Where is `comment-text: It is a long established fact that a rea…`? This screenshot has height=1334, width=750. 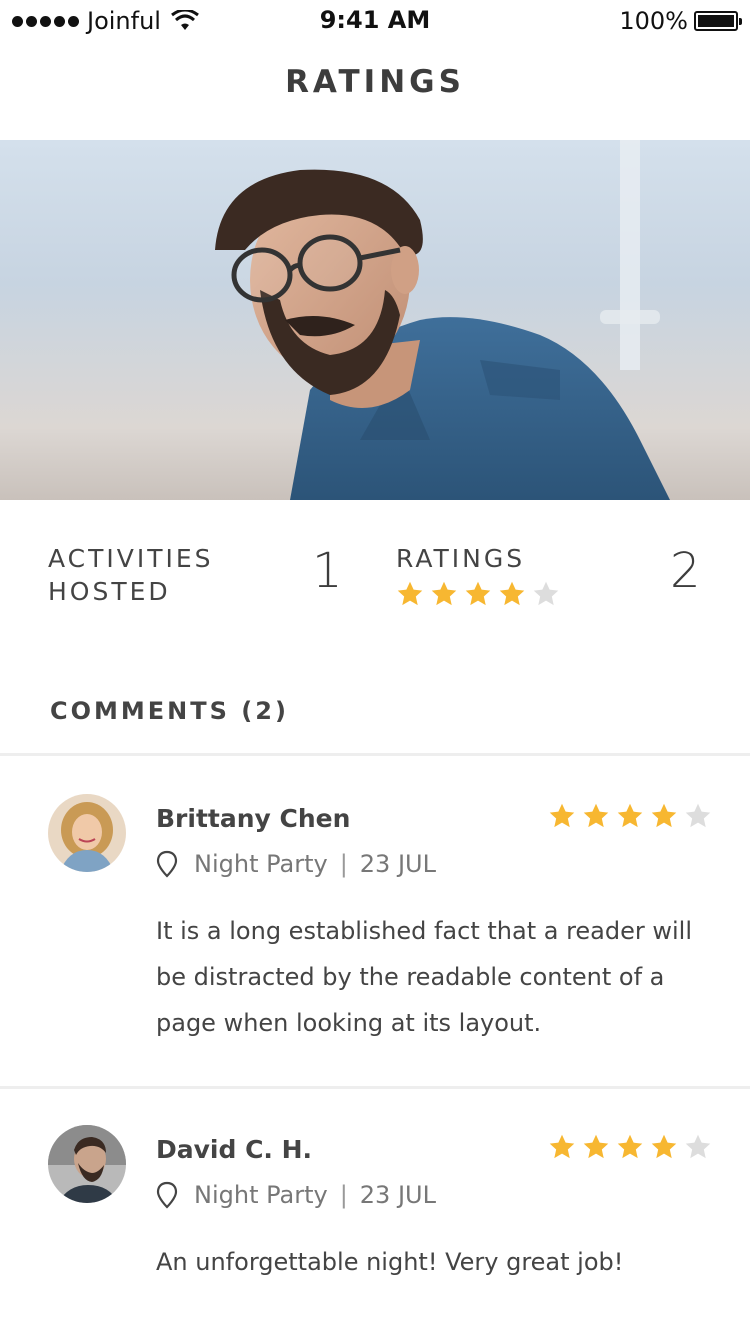
comment-text: It is a long established fact that a rea… is located at coordinates (424, 977).